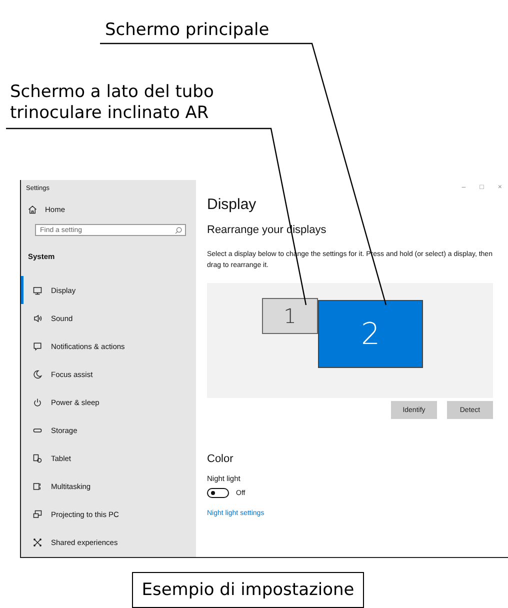 The height and width of the screenshot is (608, 508). I want to click on monitor-icon, so click(37, 290).